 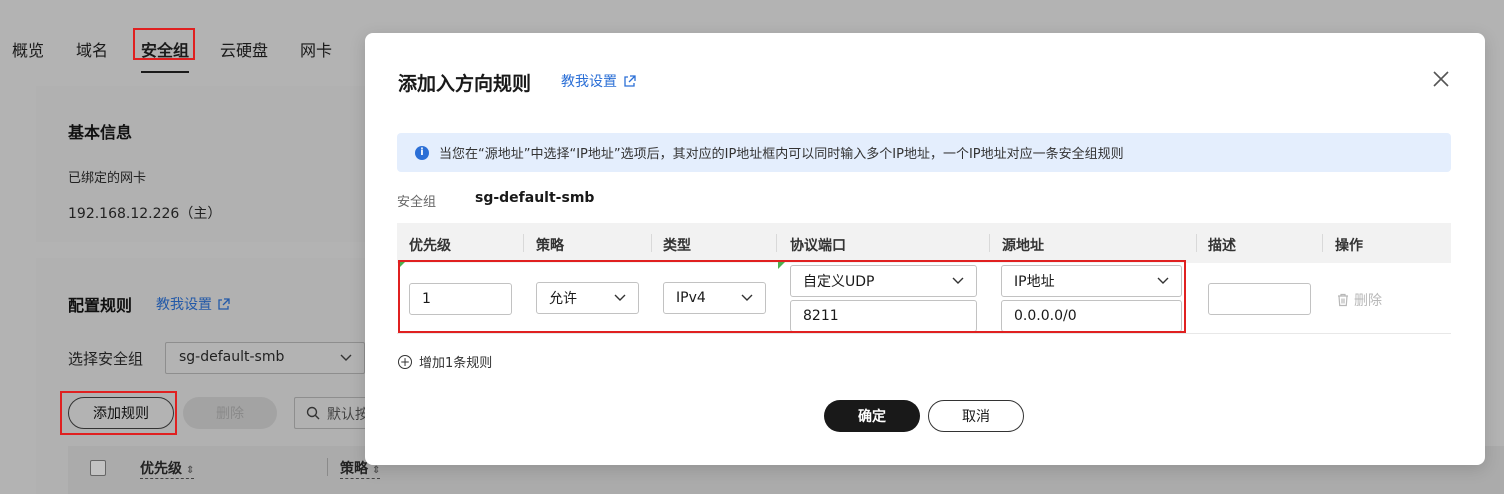 What do you see at coordinates (28, 49) in the screenshot?
I see `tab-overview: 概览` at bounding box center [28, 49].